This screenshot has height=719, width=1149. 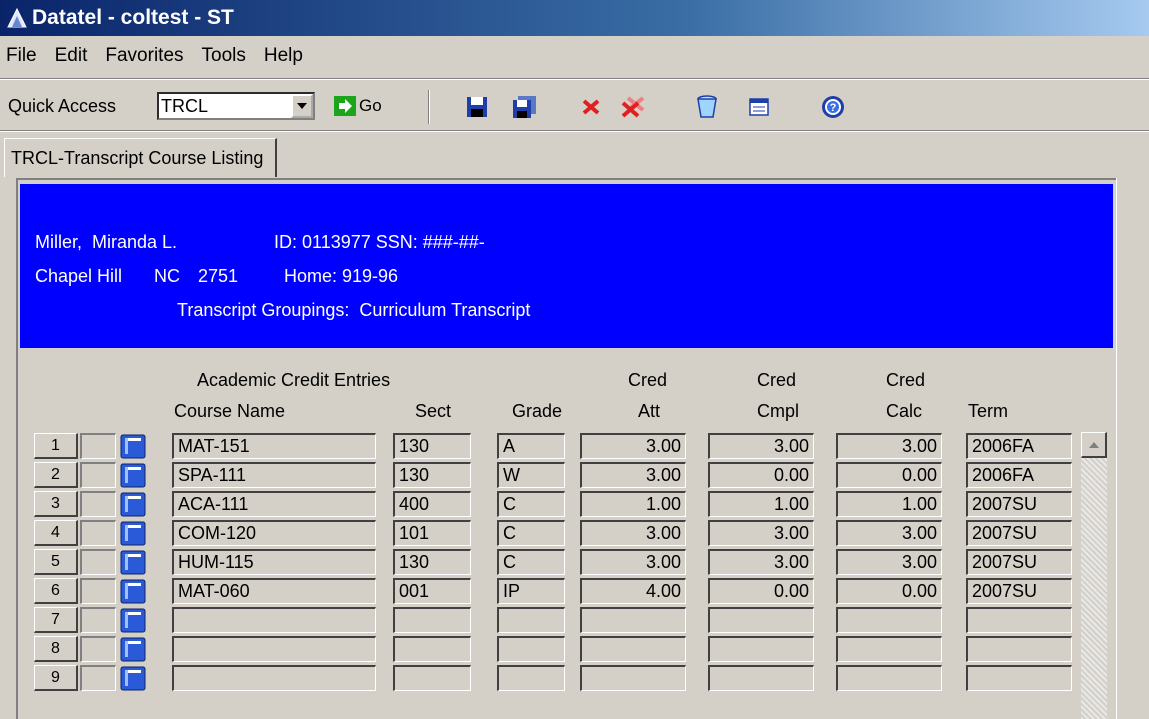 What do you see at coordinates (477, 107) in the screenshot?
I see `save-button` at bounding box center [477, 107].